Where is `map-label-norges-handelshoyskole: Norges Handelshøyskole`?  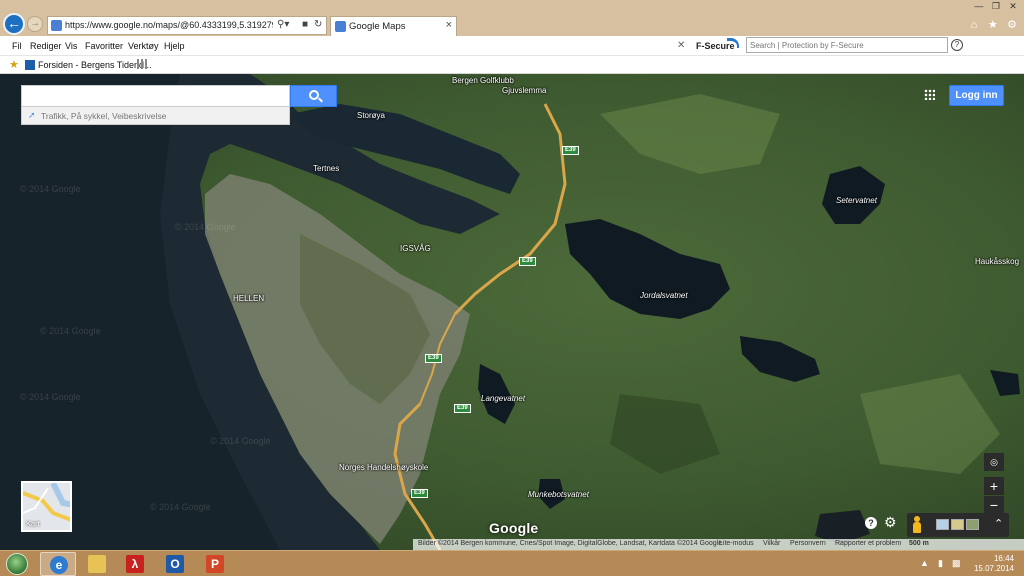 map-label-norges-handelshoyskole: Norges Handelshøyskole is located at coordinates (383, 467).